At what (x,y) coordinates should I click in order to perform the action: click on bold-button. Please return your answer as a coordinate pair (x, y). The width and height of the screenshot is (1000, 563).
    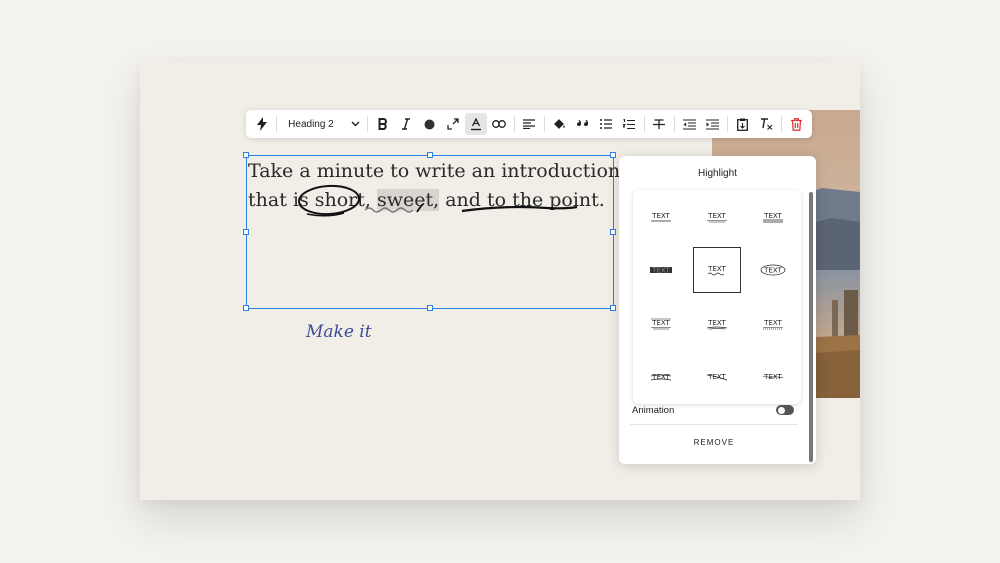
    Looking at the image, I should click on (383, 124).